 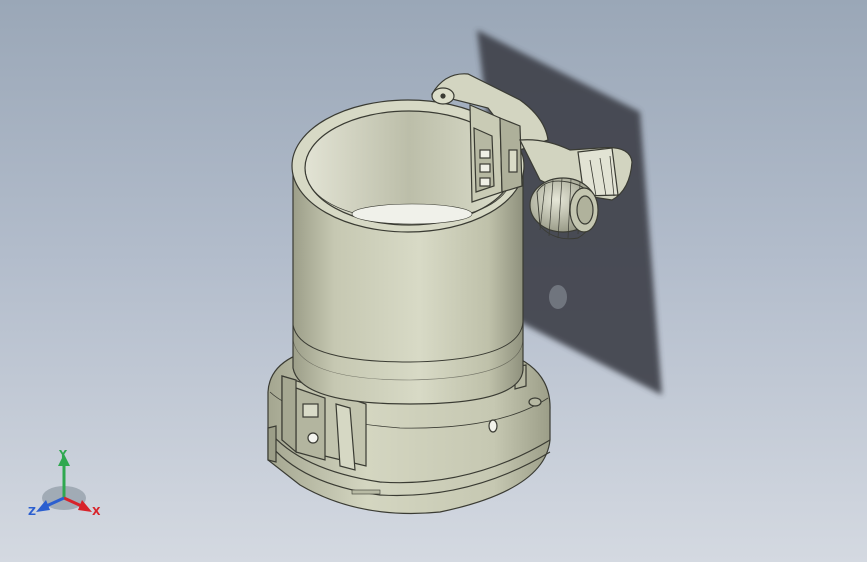 What do you see at coordinates (96, 511) in the screenshot?
I see `x-axis-label: X` at bounding box center [96, 511].